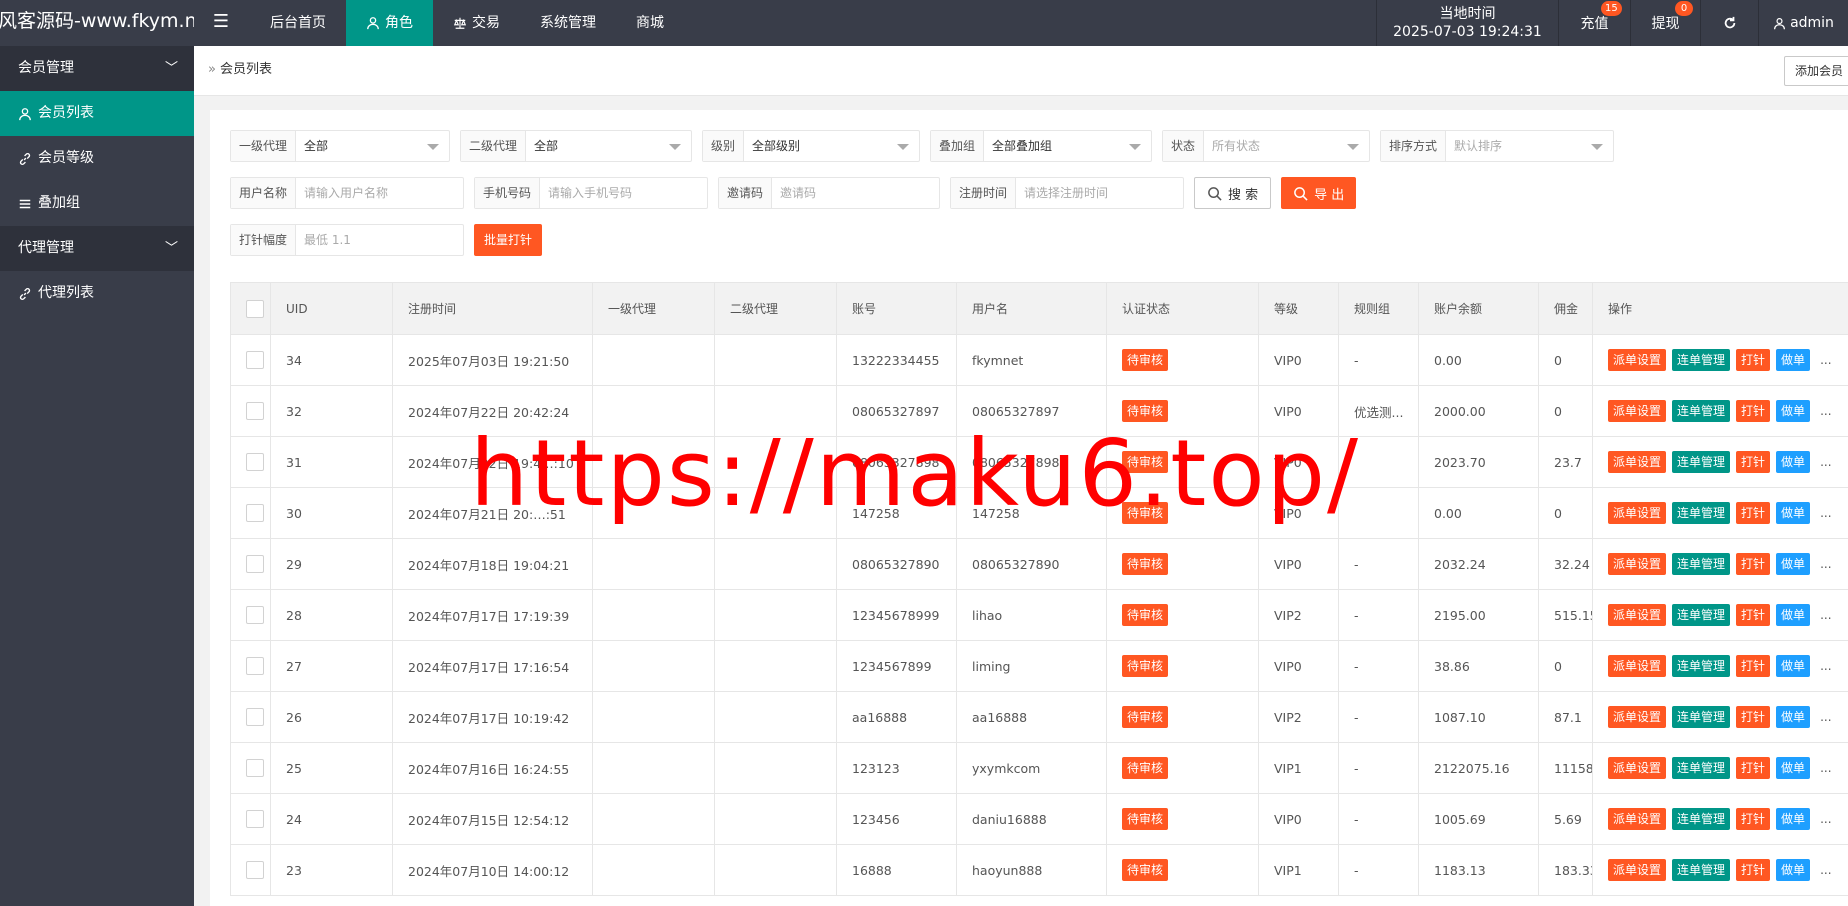 The image size is (1848, 906). What do you see at coordinates (1497, 146) in the screenshot?
I see `sort-select: 排序方式 默认排序` at bounding box center [1497, 146].